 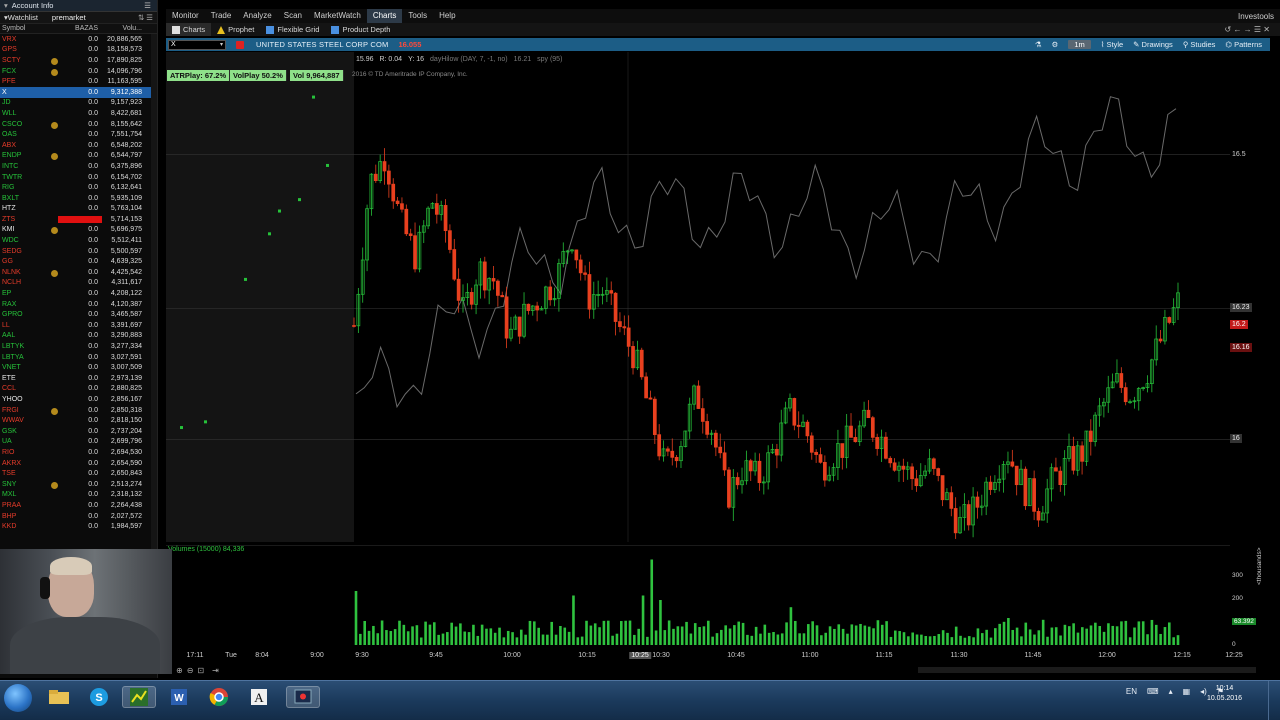 I want to click on flask-icon: ⚗, so click(x=1038, y=44).